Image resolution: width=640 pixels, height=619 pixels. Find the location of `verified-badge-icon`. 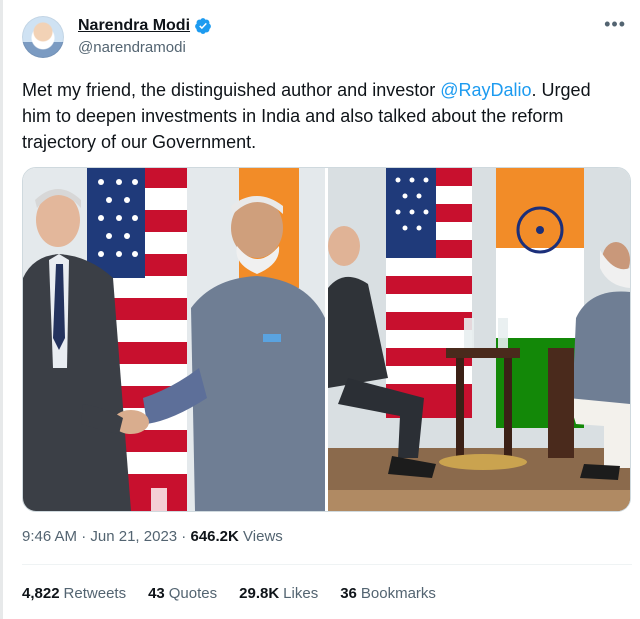

verified-badge-icon is located at coordinates (203, 26).